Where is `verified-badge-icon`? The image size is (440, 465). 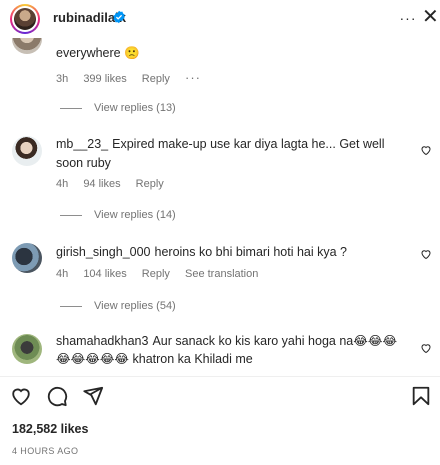
verified-badge-icon is located at coordinates (119, 17).